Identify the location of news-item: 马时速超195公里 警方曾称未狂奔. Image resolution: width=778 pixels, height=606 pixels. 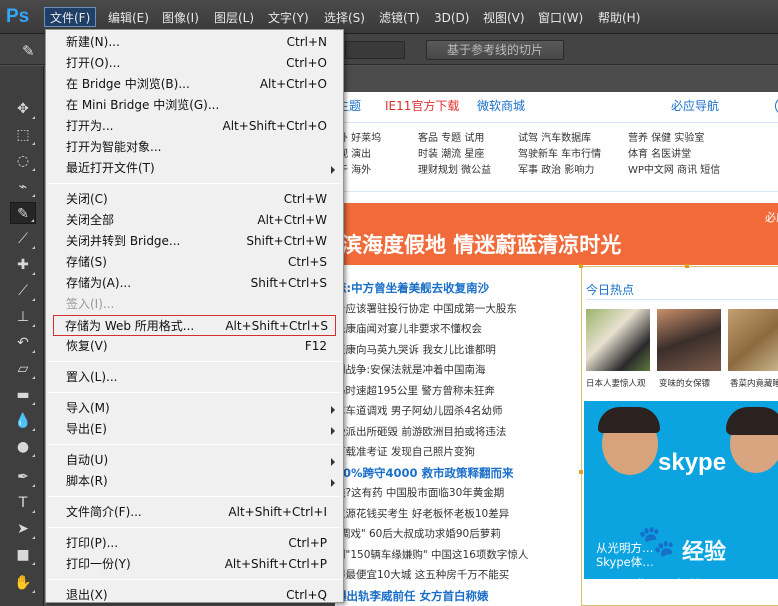
(433, 391).